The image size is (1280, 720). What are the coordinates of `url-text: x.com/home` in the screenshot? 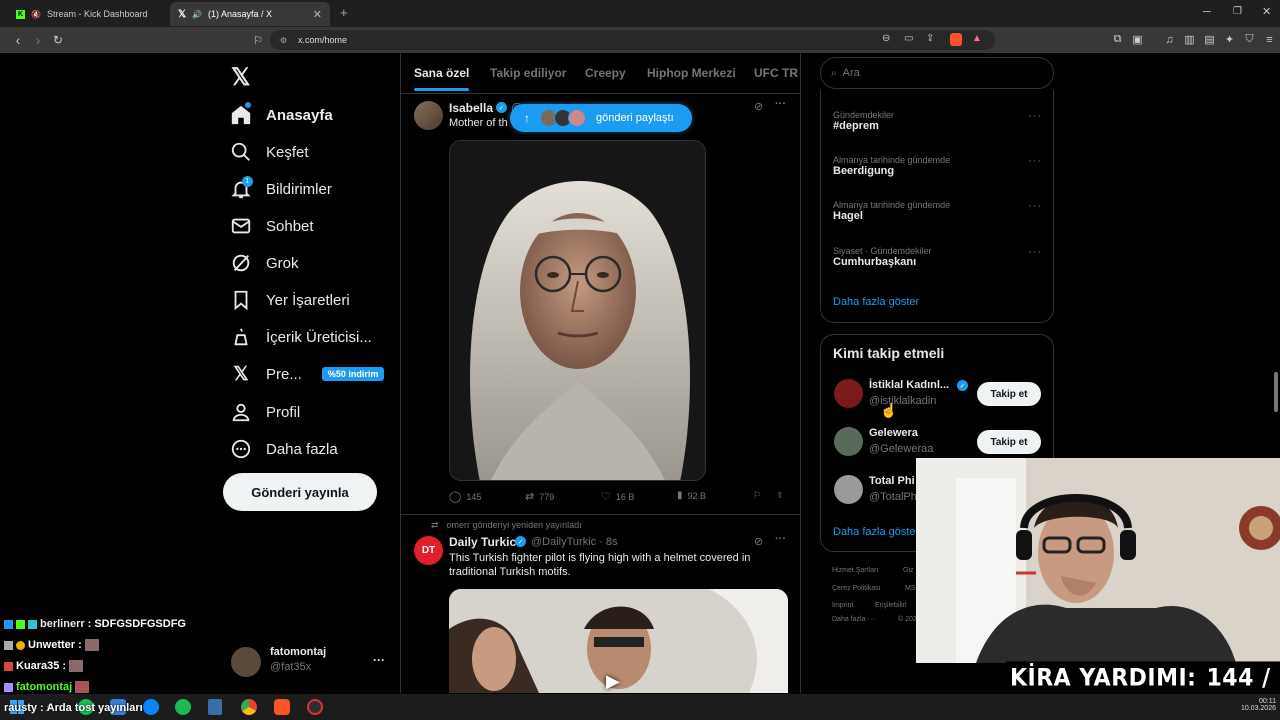 It's located at (323, 40).